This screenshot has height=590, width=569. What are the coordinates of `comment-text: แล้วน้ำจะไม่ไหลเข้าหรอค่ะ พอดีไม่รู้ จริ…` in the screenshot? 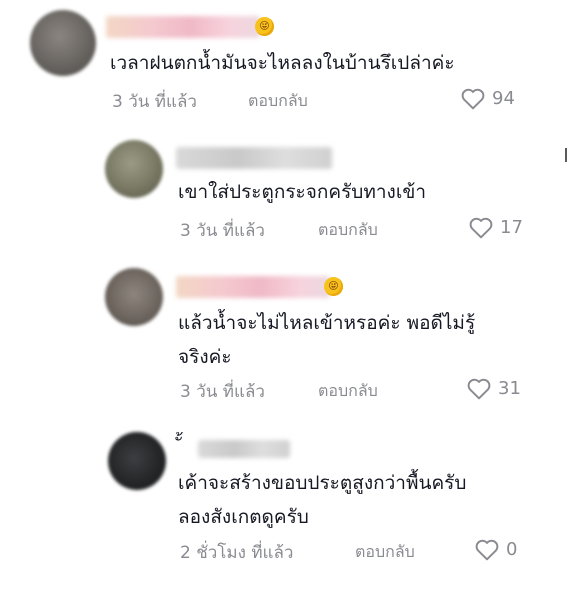 It's located at (327, 340).